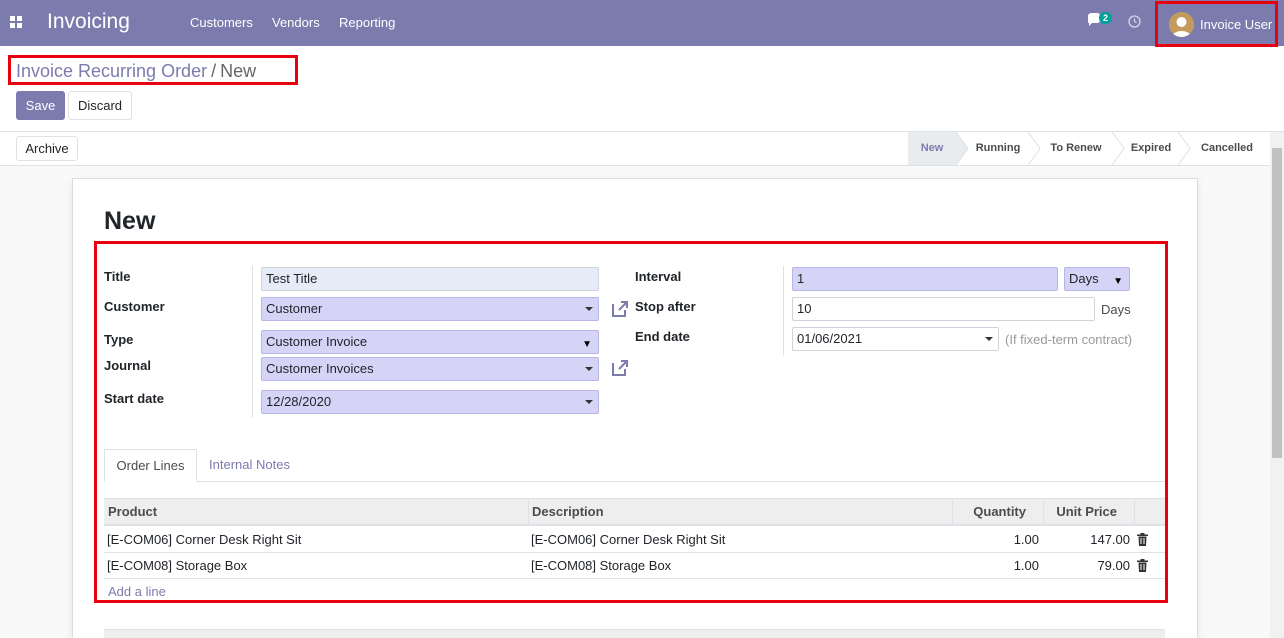 The width and height of the screenshot is (1284, 638). I want to click on stage-expired: Expired, so click(1151, 148).